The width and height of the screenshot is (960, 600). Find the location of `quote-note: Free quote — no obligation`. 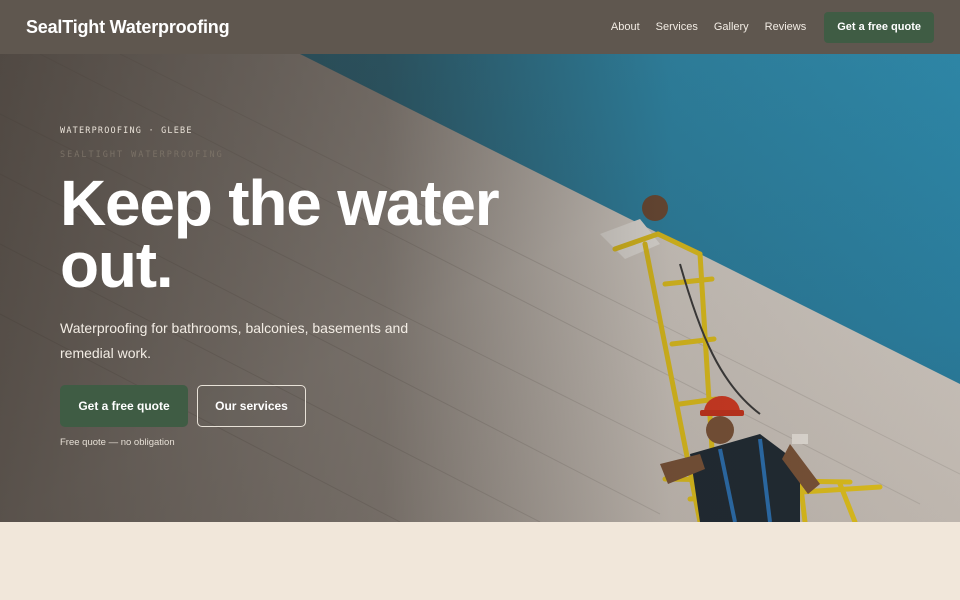

quote-note: Free quote — no obligation is located at coordinates (117, 442).